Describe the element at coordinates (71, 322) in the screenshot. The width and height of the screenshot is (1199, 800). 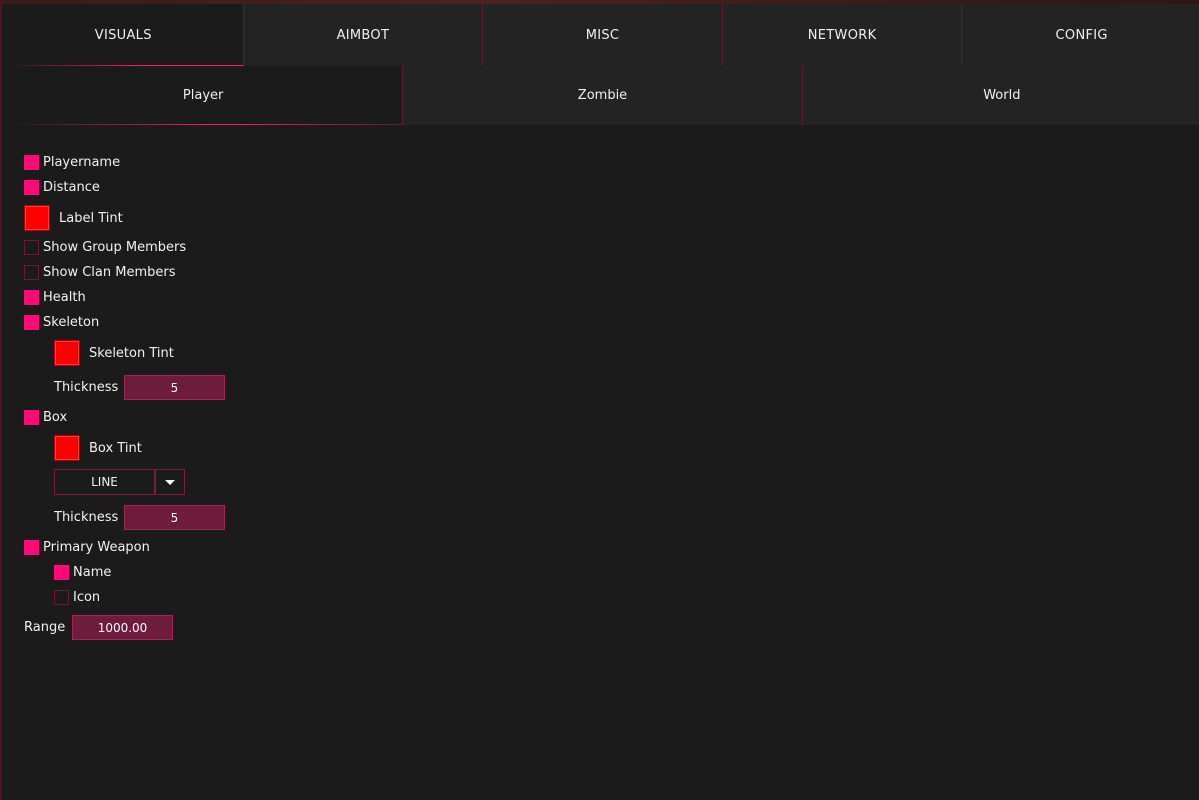
I see `skeleton-label: Skeleton` at that location.